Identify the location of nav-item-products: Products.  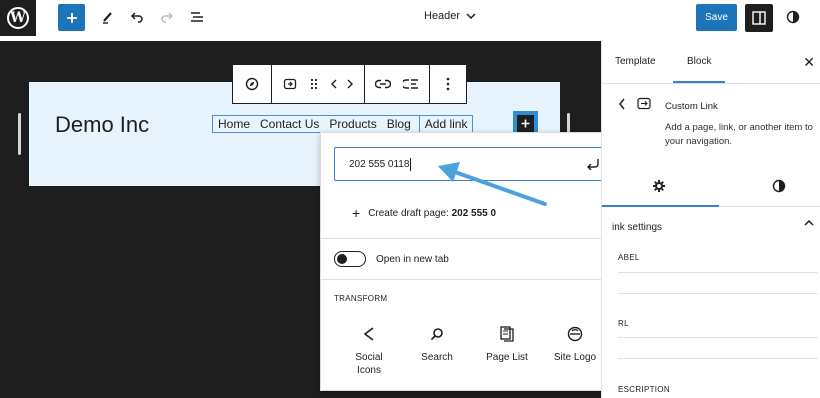
(352, 124).